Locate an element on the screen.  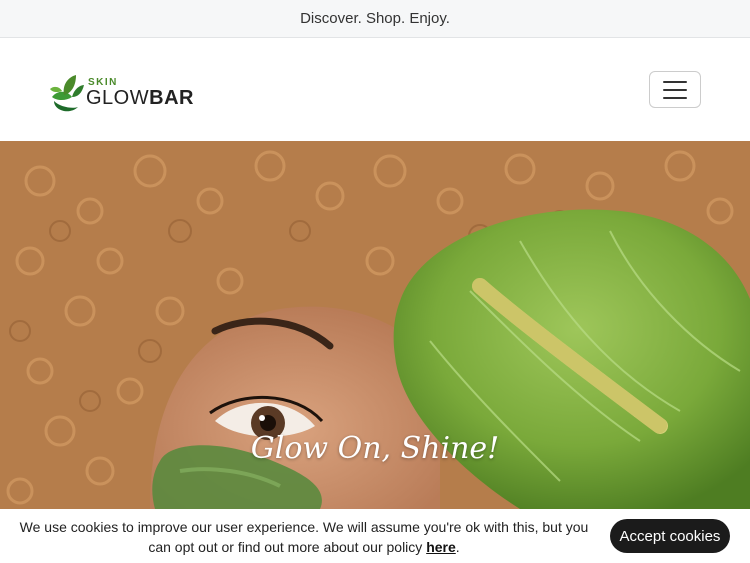
site-logo: SKIN GLOWBAR is located at coordinates (123, 91).